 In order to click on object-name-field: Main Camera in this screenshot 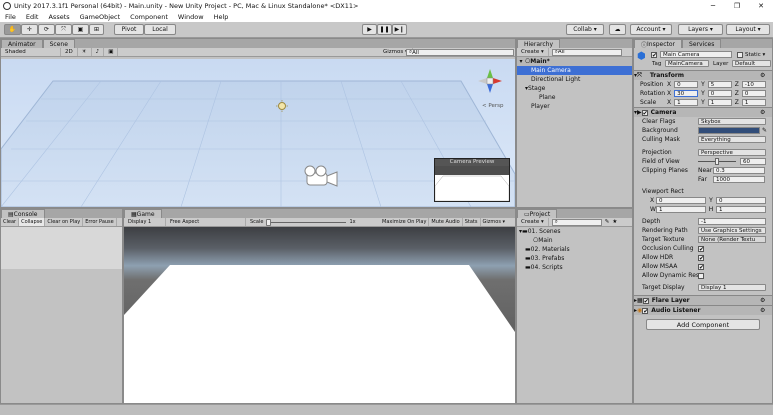, I will do `click(696, 54)`.